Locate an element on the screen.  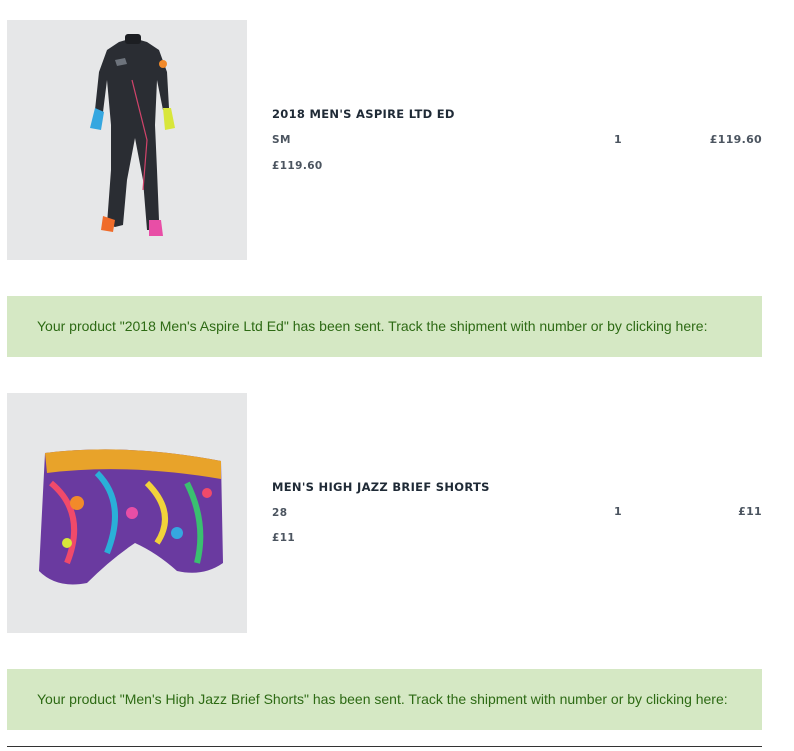
product-size: 28 is located at coordinates (280, 513).